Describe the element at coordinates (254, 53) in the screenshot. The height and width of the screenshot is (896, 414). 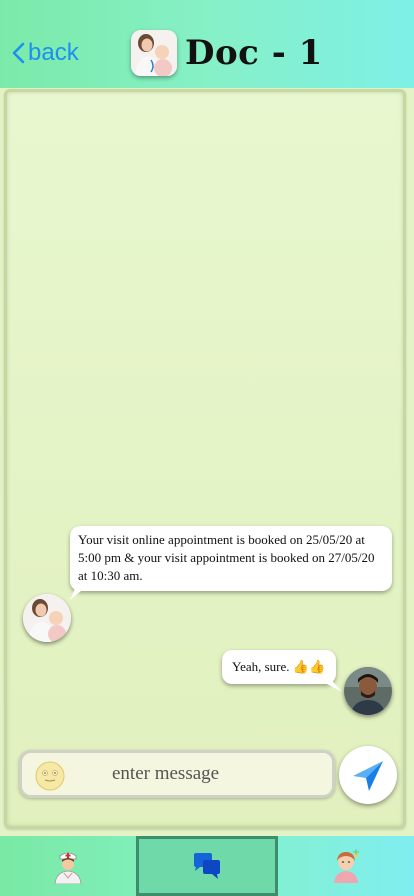
I see `page-title: Doc - 1` at that location.